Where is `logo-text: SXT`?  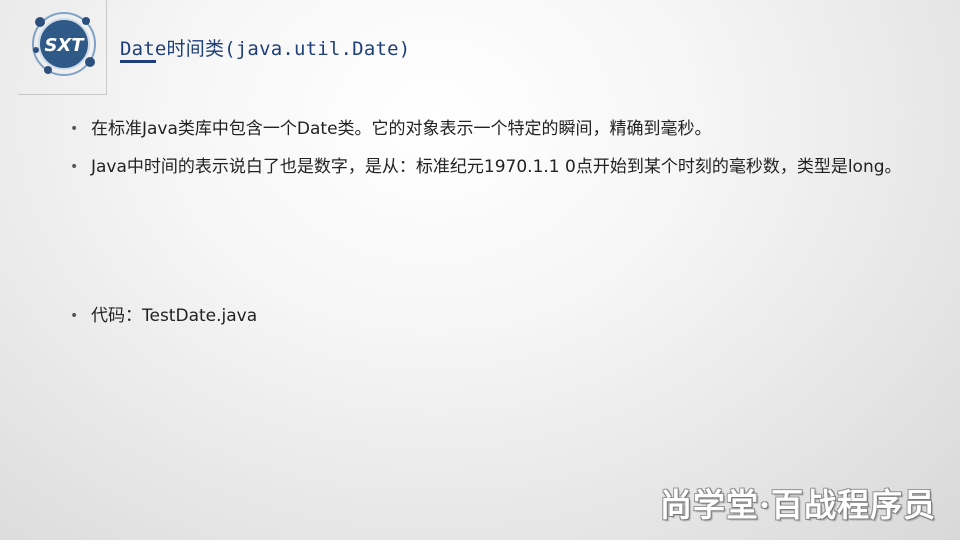
logo-text: SXT is located at coordinates (64, 45).